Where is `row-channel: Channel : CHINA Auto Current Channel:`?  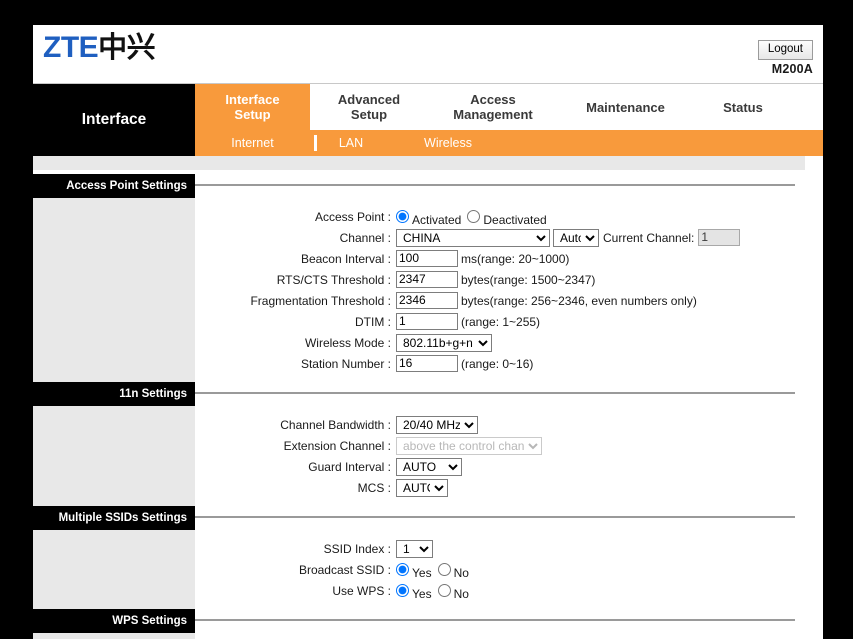
row-channel: Channel : CHINA Auto Current Channel: is located at coordinates (509, 237).